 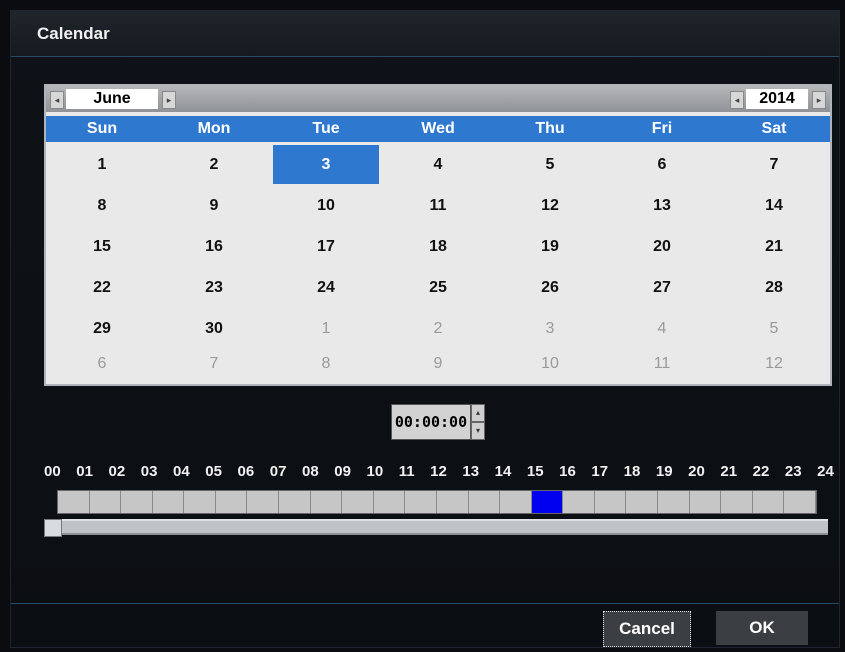 I want to click on next-year-button: ▸, so click(x=819, y=100).